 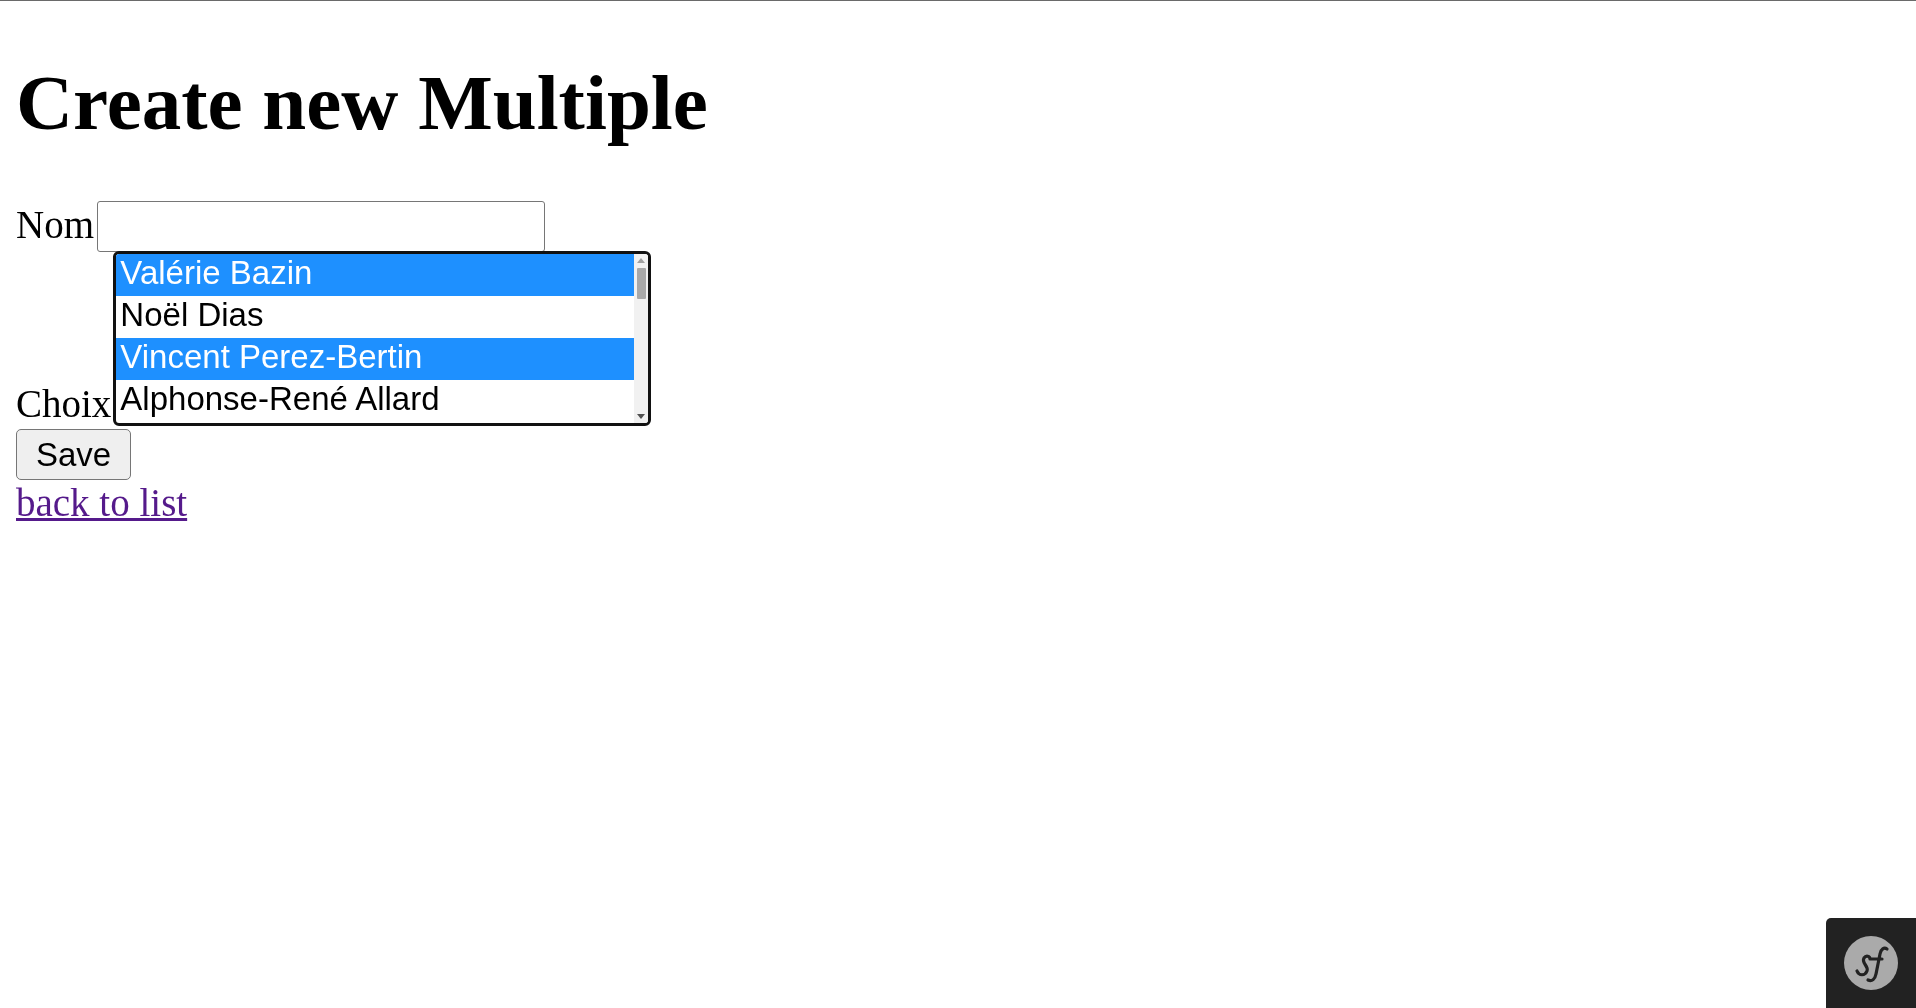 What do you see at coordinates (102, 502) in the screenshot?
I see `back-link: back to list` at bounding box center [102, 502].